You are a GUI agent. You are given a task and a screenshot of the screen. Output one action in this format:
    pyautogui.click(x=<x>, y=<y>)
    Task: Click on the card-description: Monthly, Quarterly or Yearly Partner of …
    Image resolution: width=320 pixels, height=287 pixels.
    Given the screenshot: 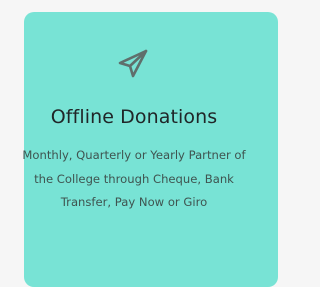 What is the action you would take?
    pyautogui.click(x=134, y=178)
    